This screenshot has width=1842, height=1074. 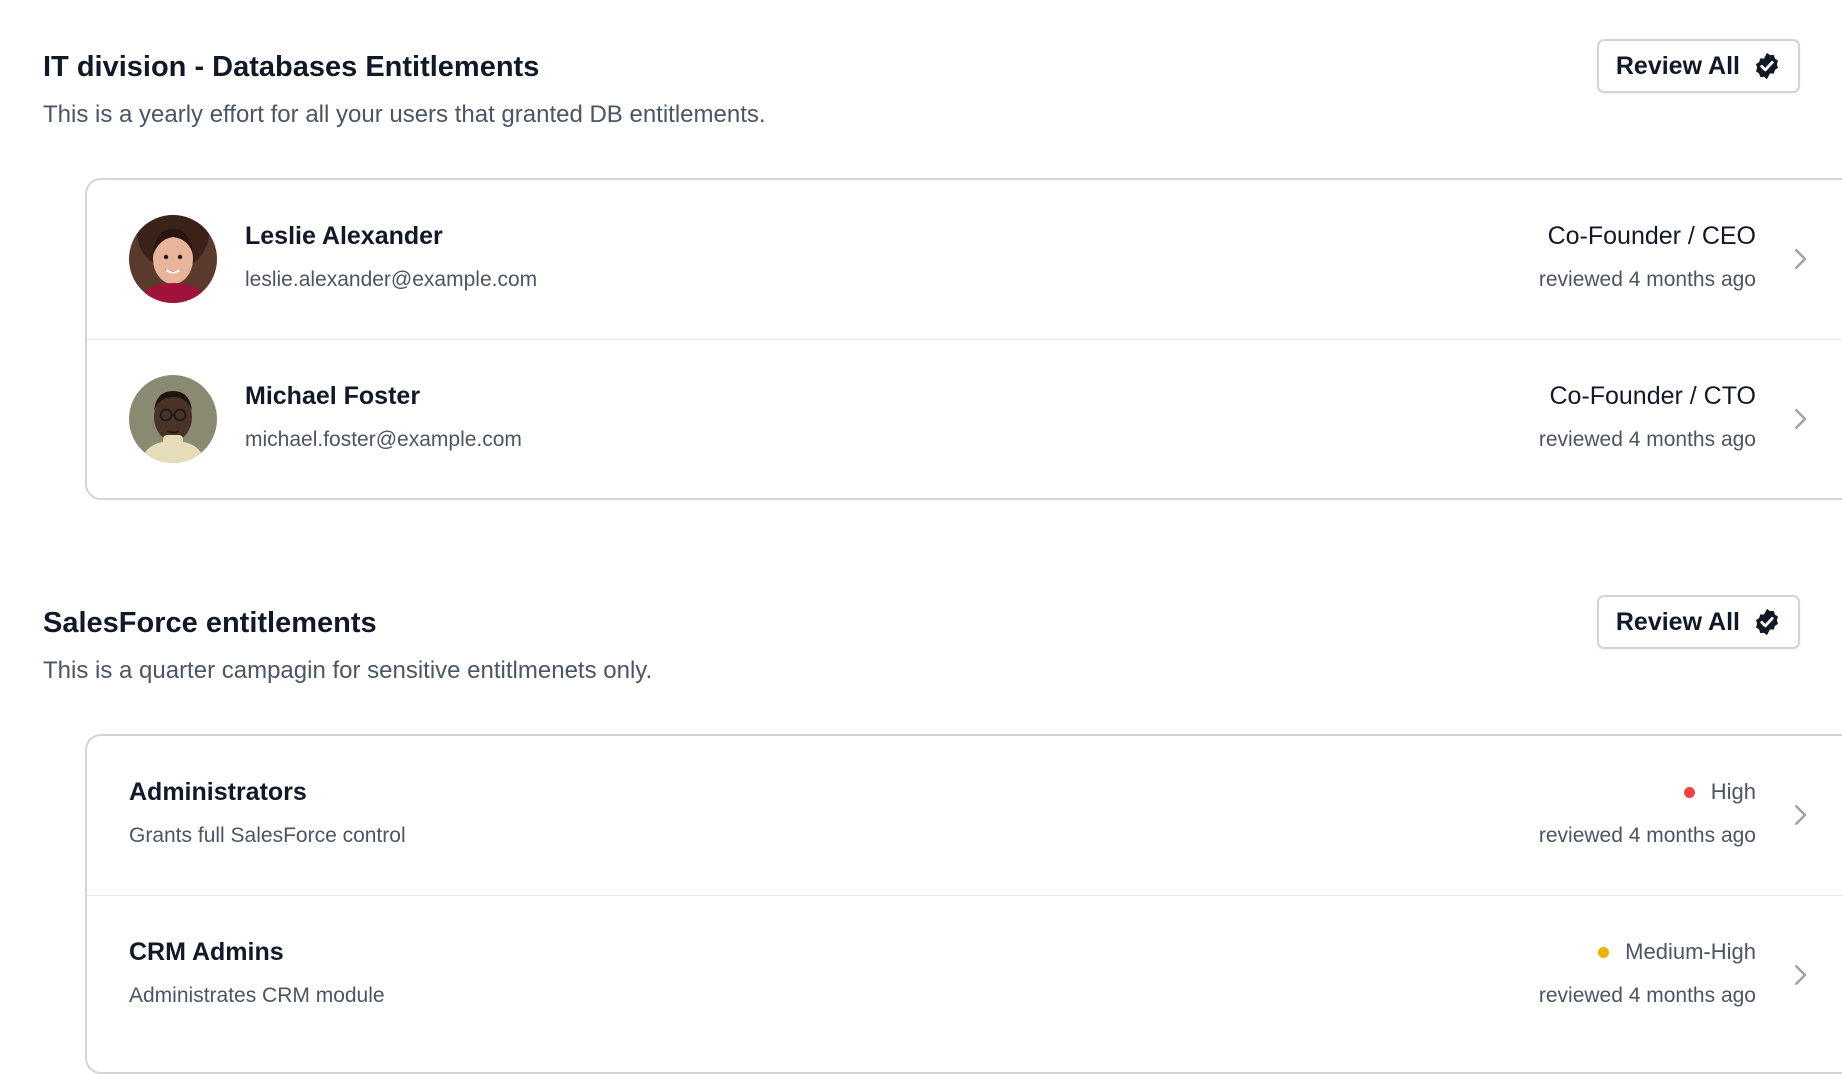 I want to click on entitlement-info: CRM Admins Administrates CRM module, so click(x=257, y=973).